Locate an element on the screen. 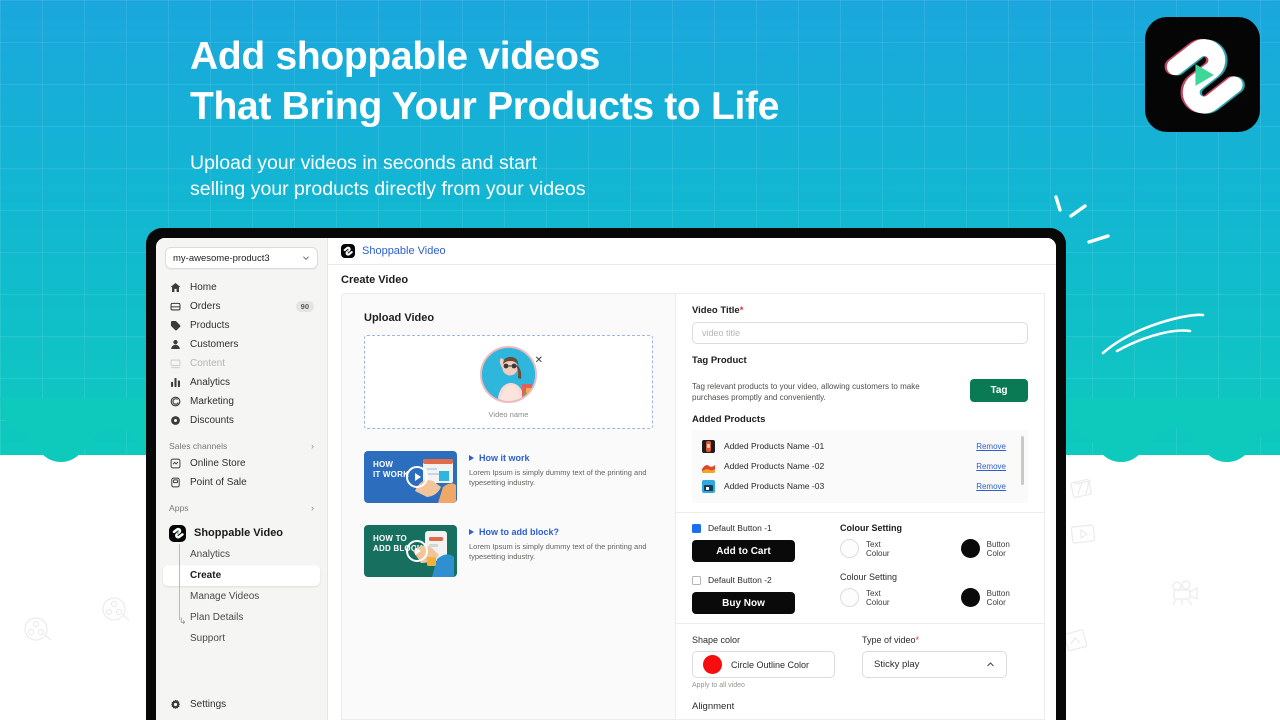  text-colour-2: Text Colour is located at coordinates (872, 597).